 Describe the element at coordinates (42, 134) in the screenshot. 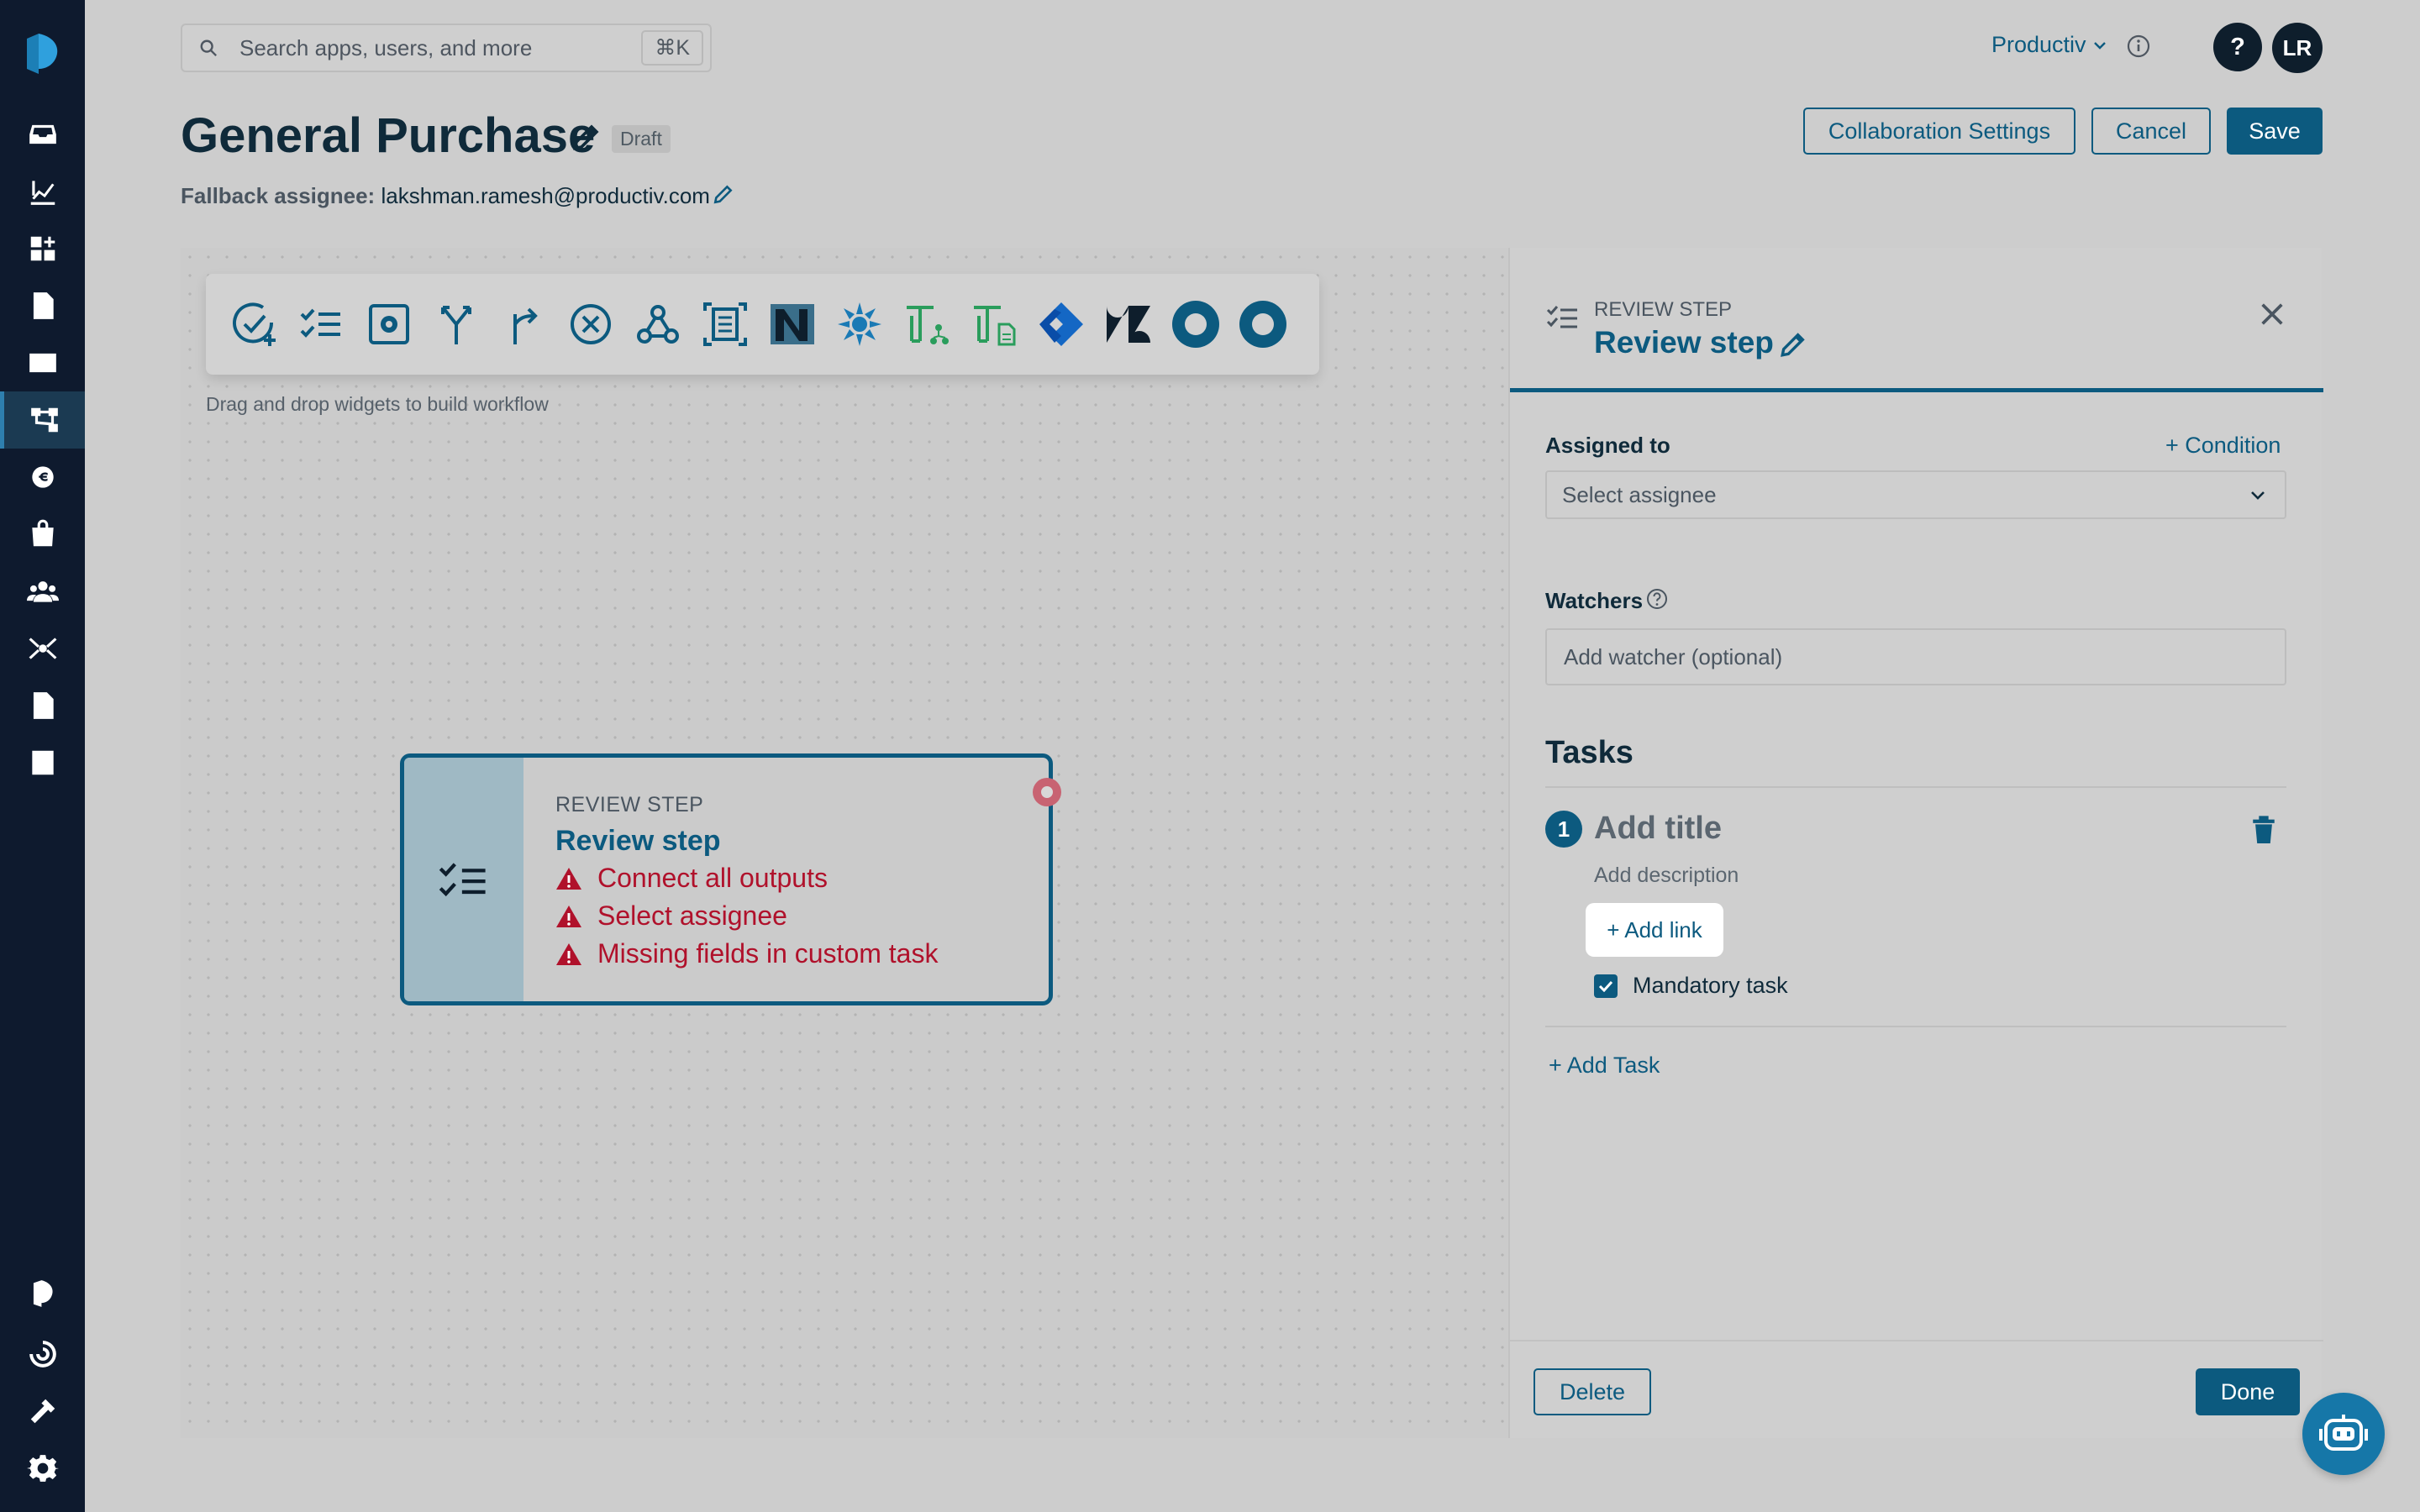

I see `sidebar-item-inbox` at that location.